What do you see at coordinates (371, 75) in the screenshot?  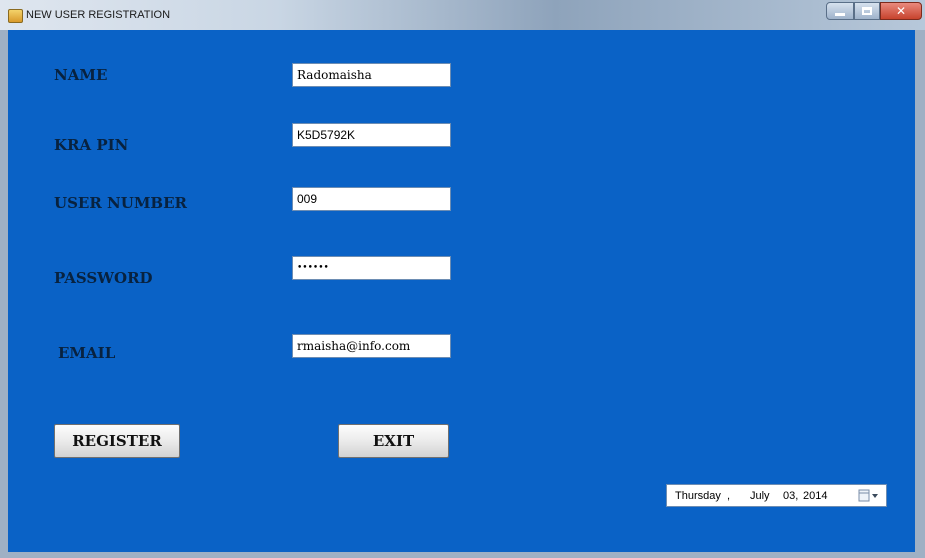 I see `name-field: Radomaisha` at bounding box center [371, 75].